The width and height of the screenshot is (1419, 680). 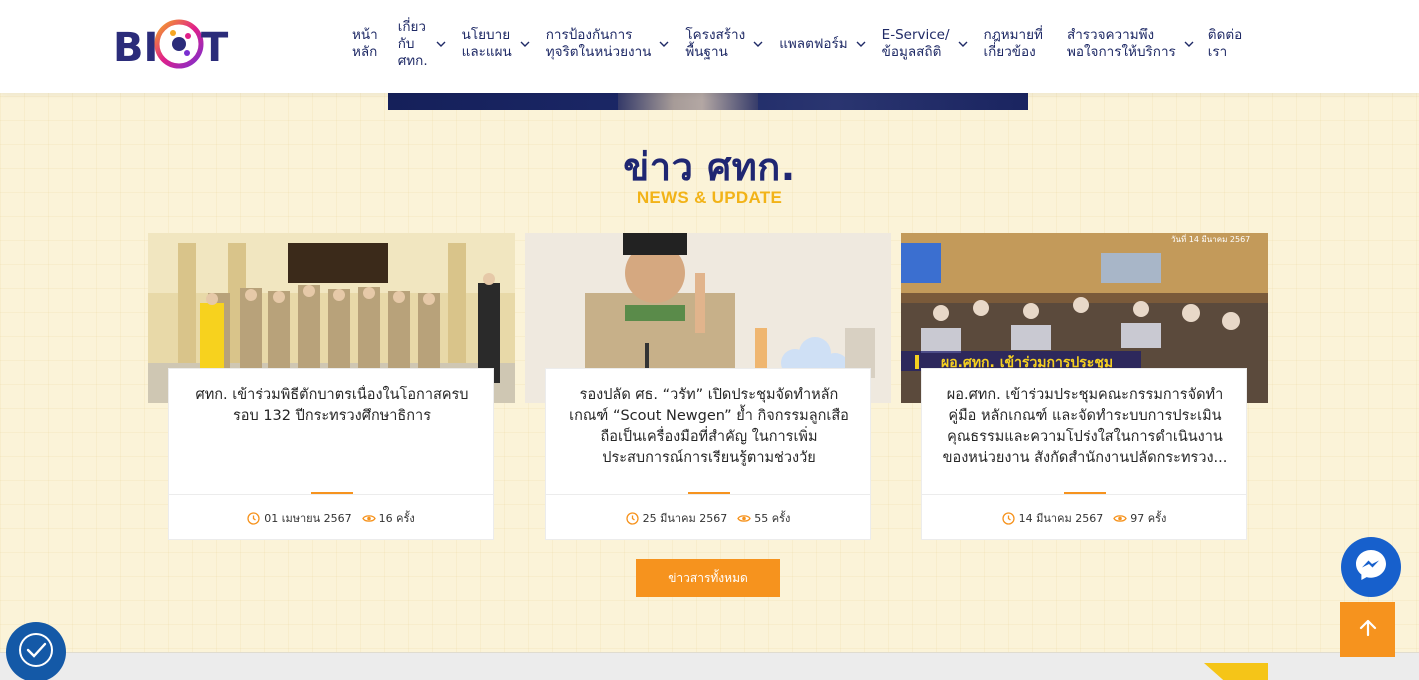 I want to click on nav-label: หน้า หลัก, so click(x=365, y=43).